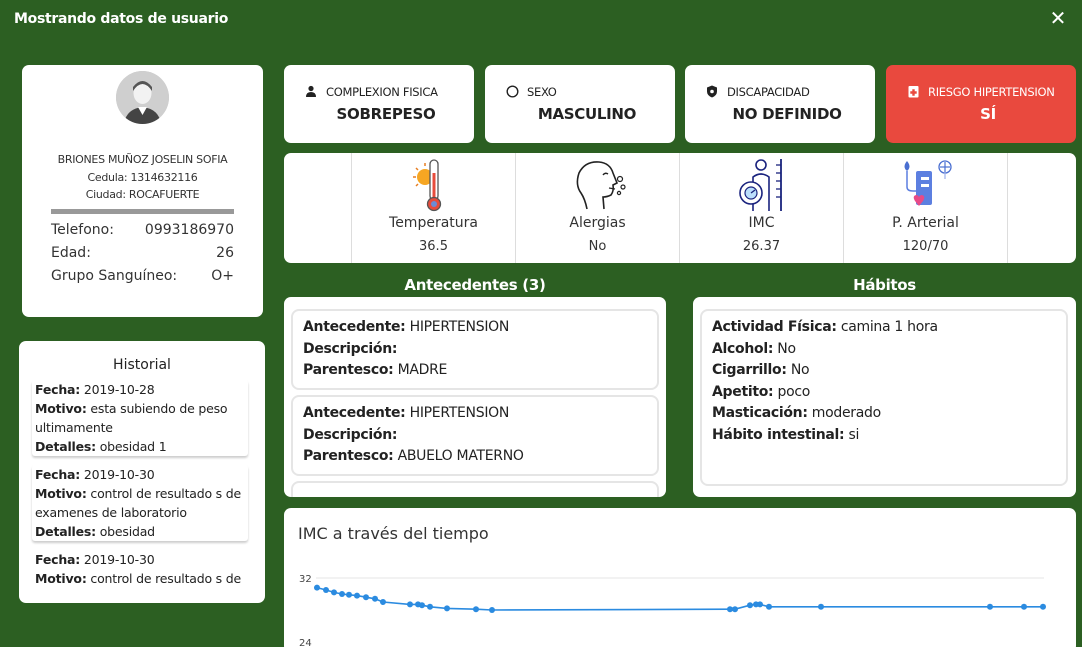 Image resolution: width=1082 pixels, height=647 pixels. Describe the element at coordinates (119, 389) in the screenshot. I see `fecha-value: 2019-10-28` at that location.